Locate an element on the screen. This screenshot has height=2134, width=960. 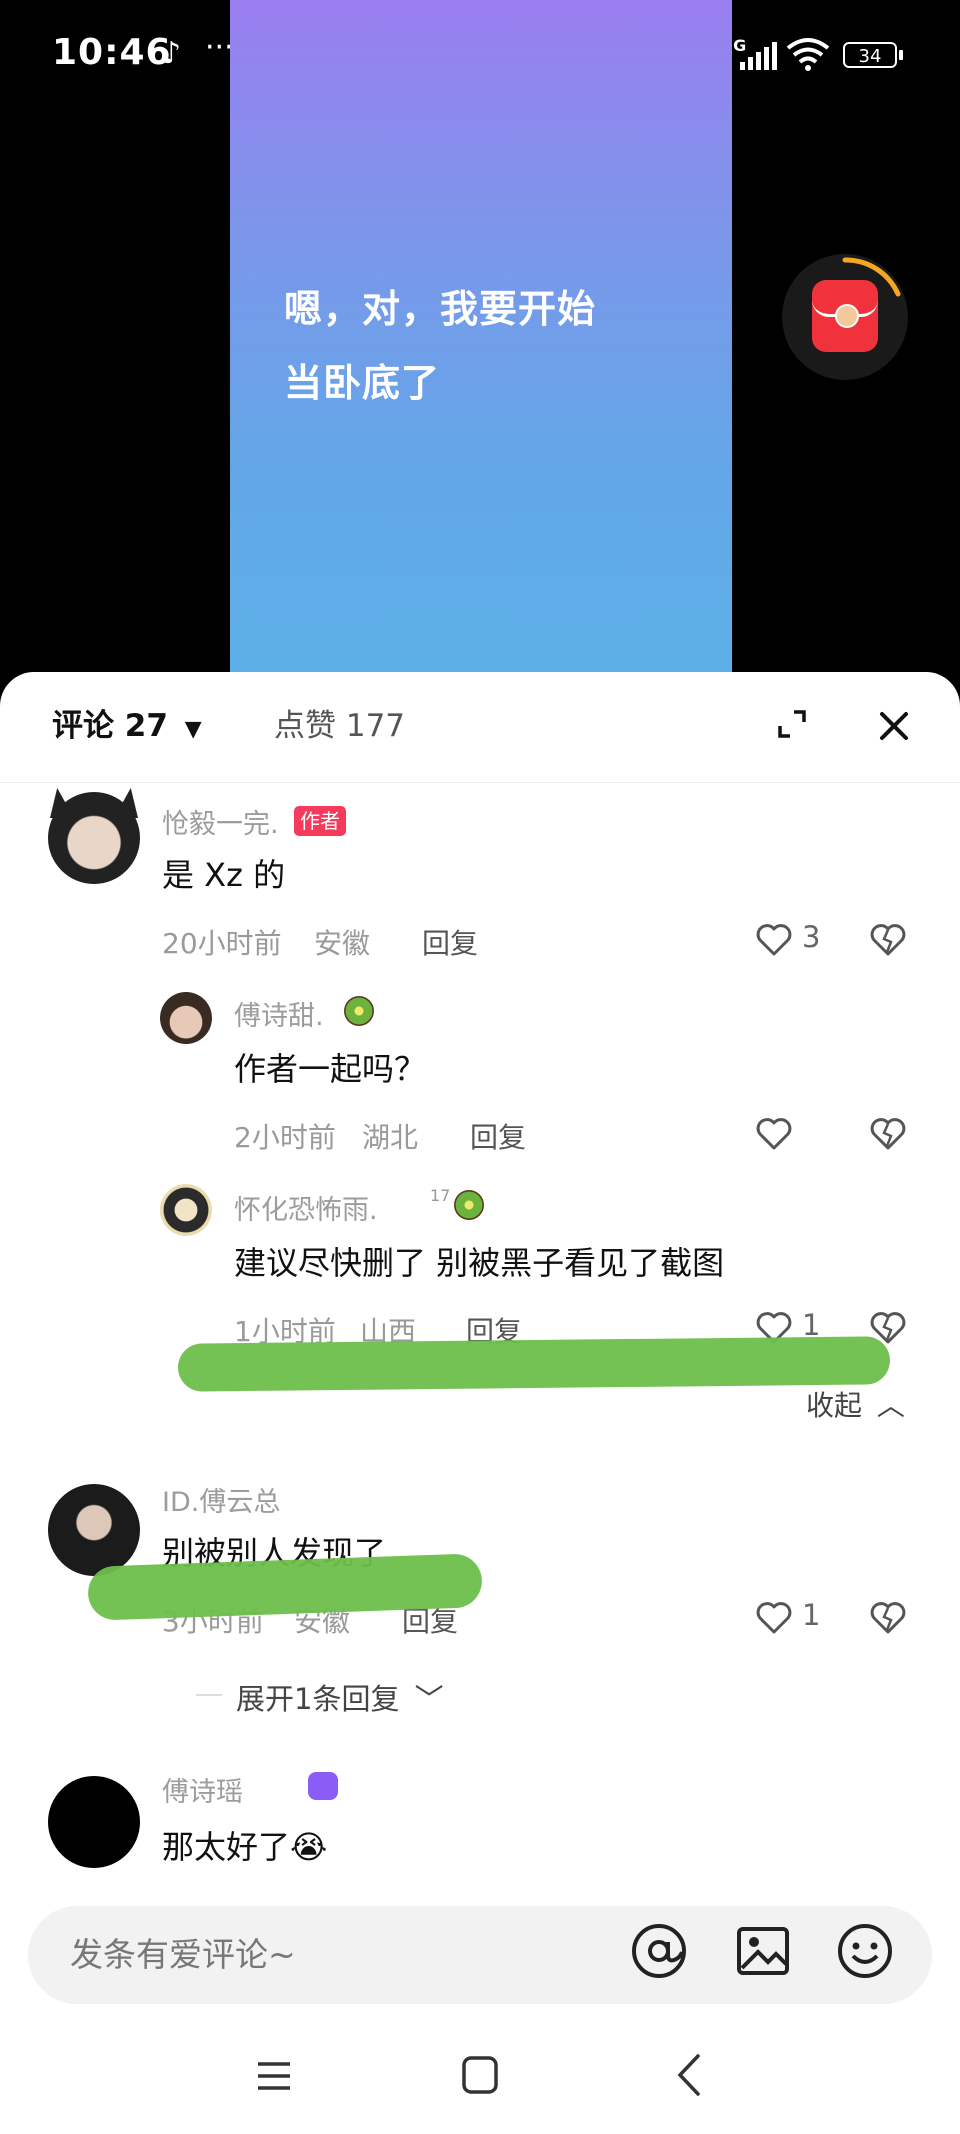
crying-emoji: 😭 is located at coordinates (309, 1847).